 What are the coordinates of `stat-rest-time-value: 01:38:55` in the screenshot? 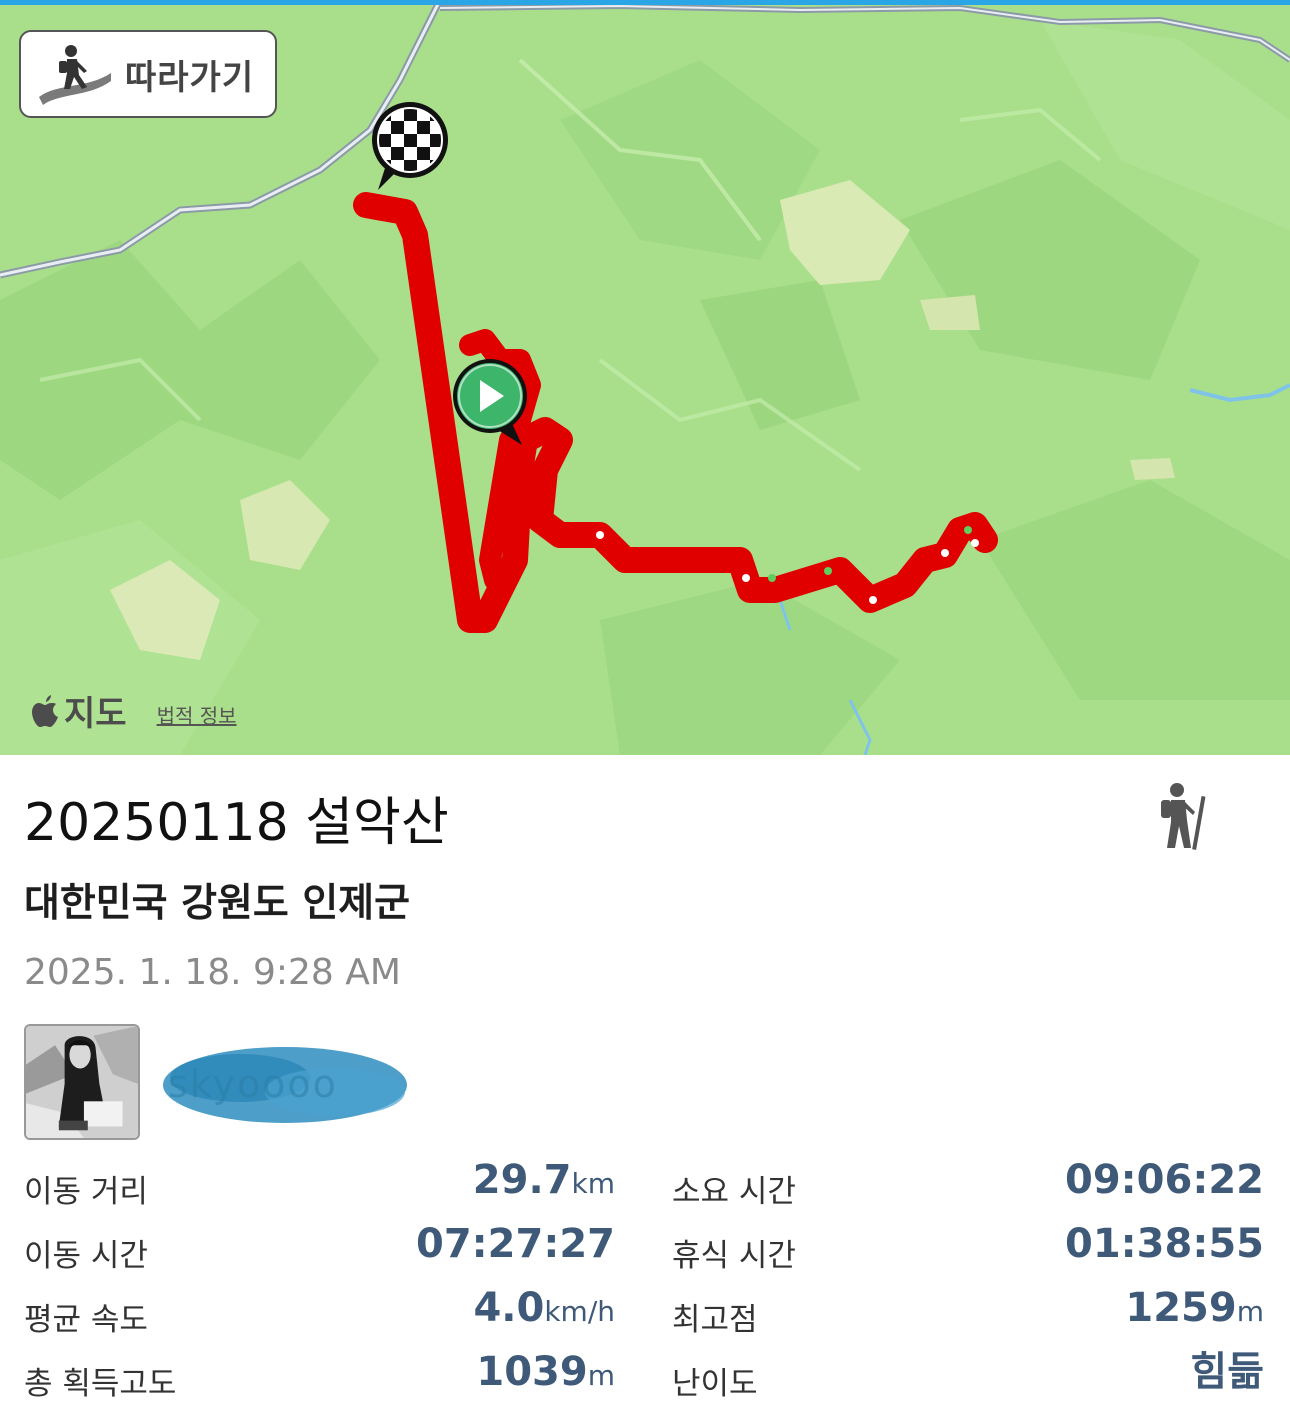 It's located at (1164, 1244).